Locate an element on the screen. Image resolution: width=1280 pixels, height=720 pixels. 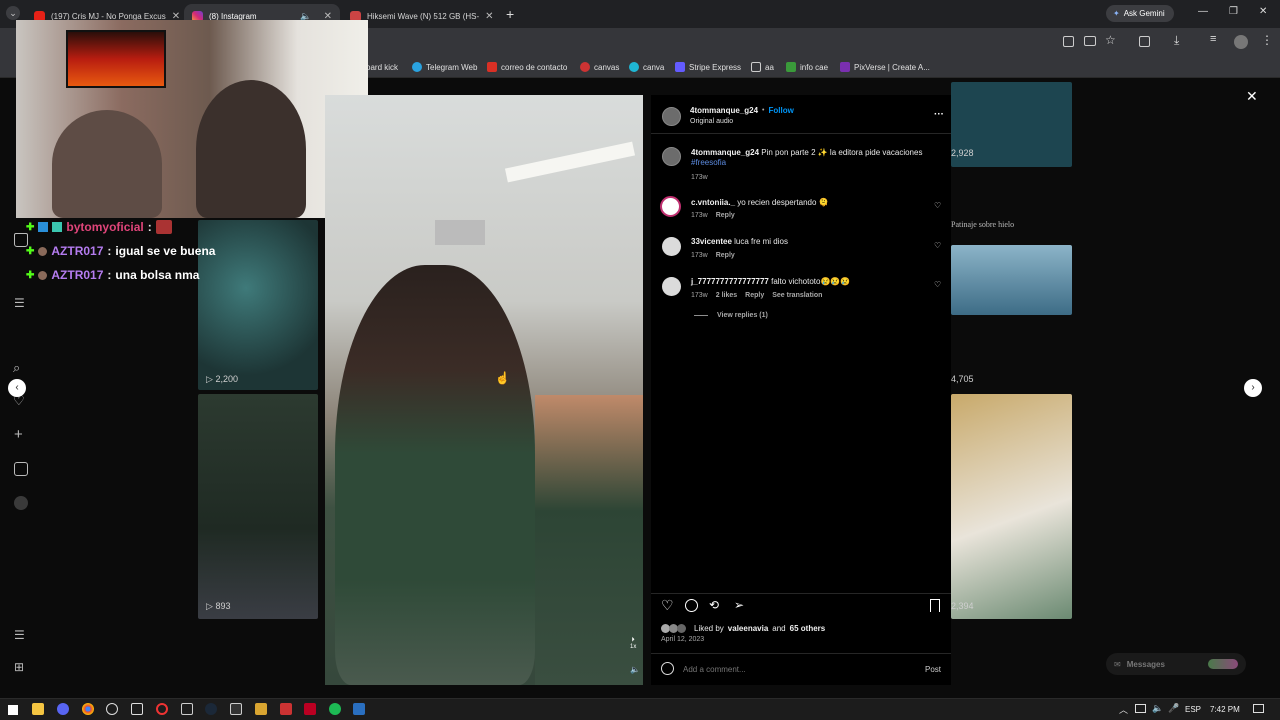
search-icon: ⌕ is located at coordinates (16, 368).